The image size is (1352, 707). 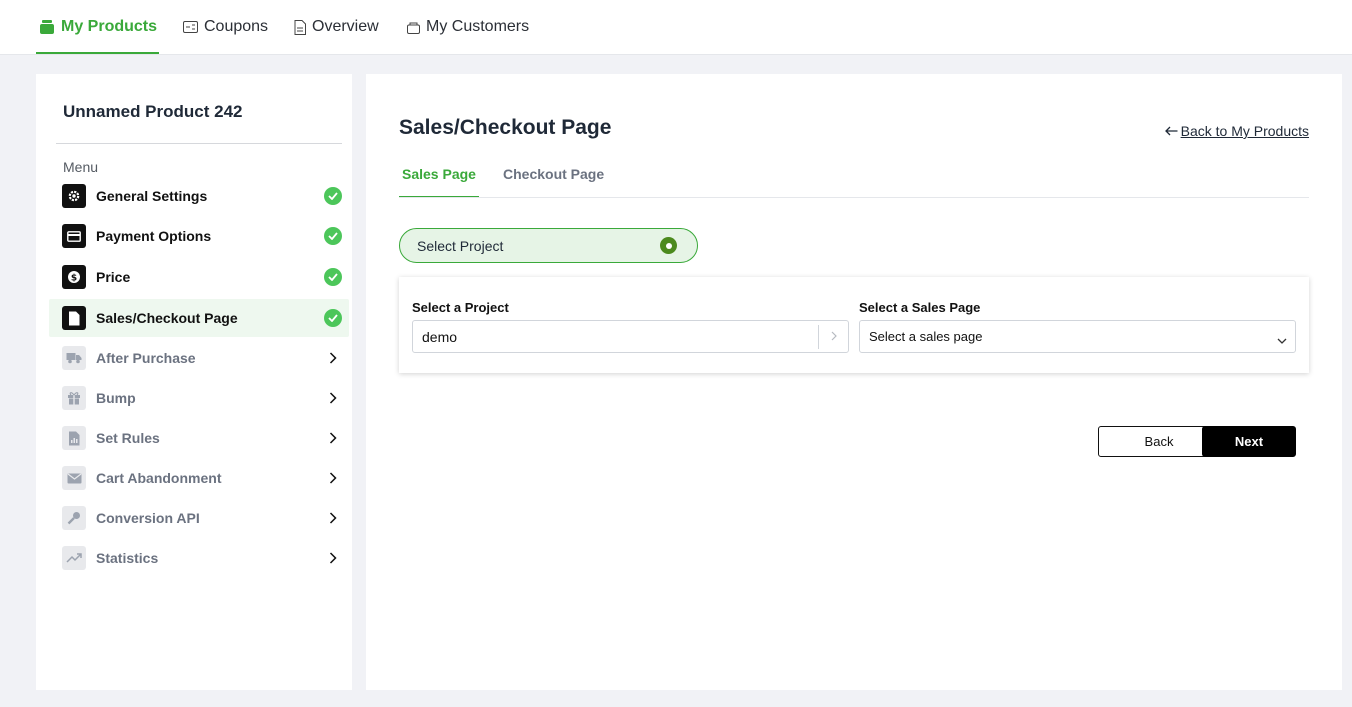 I want to click on mail-icon, so click(x=74, y=478).